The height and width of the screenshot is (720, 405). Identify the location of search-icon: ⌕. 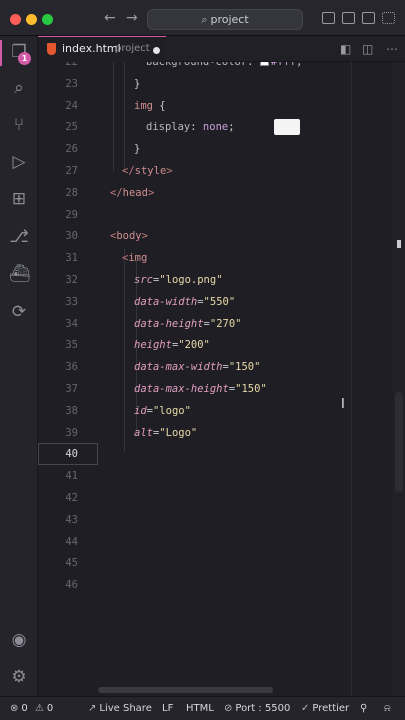
(204, 19).